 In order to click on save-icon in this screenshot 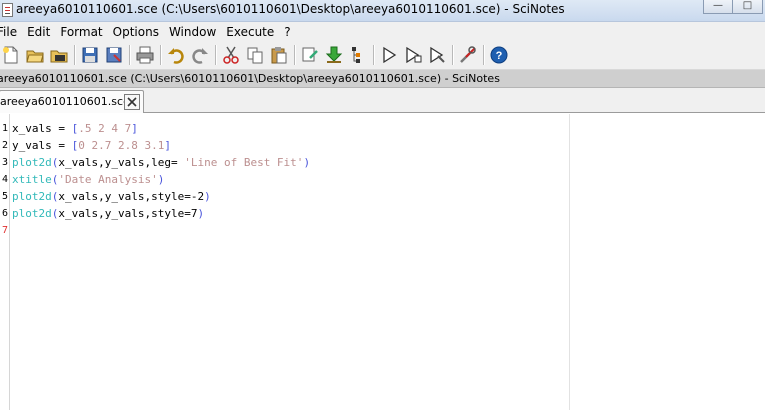, I will do `click(90, 55)`.